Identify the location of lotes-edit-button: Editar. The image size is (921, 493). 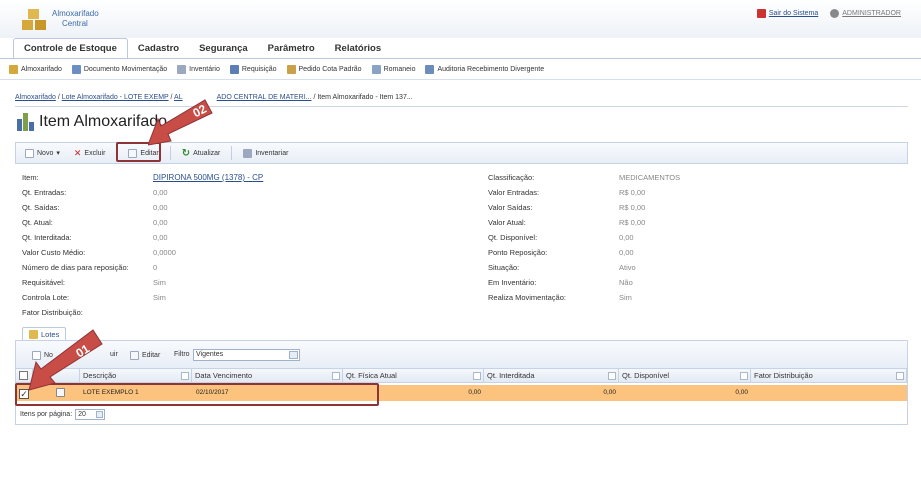
(145, 355).